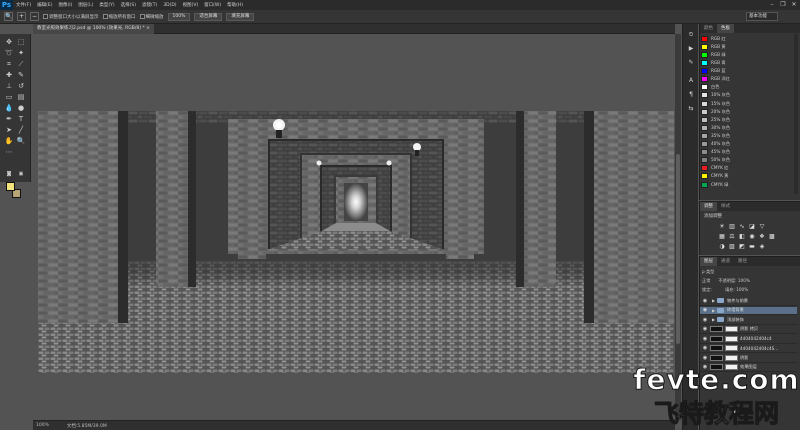 This screenshot has height=430, width=800. Describe the element at coordinates (85, 5) in the screenshot. I see `menu-layer: 图层(L)` at that location.